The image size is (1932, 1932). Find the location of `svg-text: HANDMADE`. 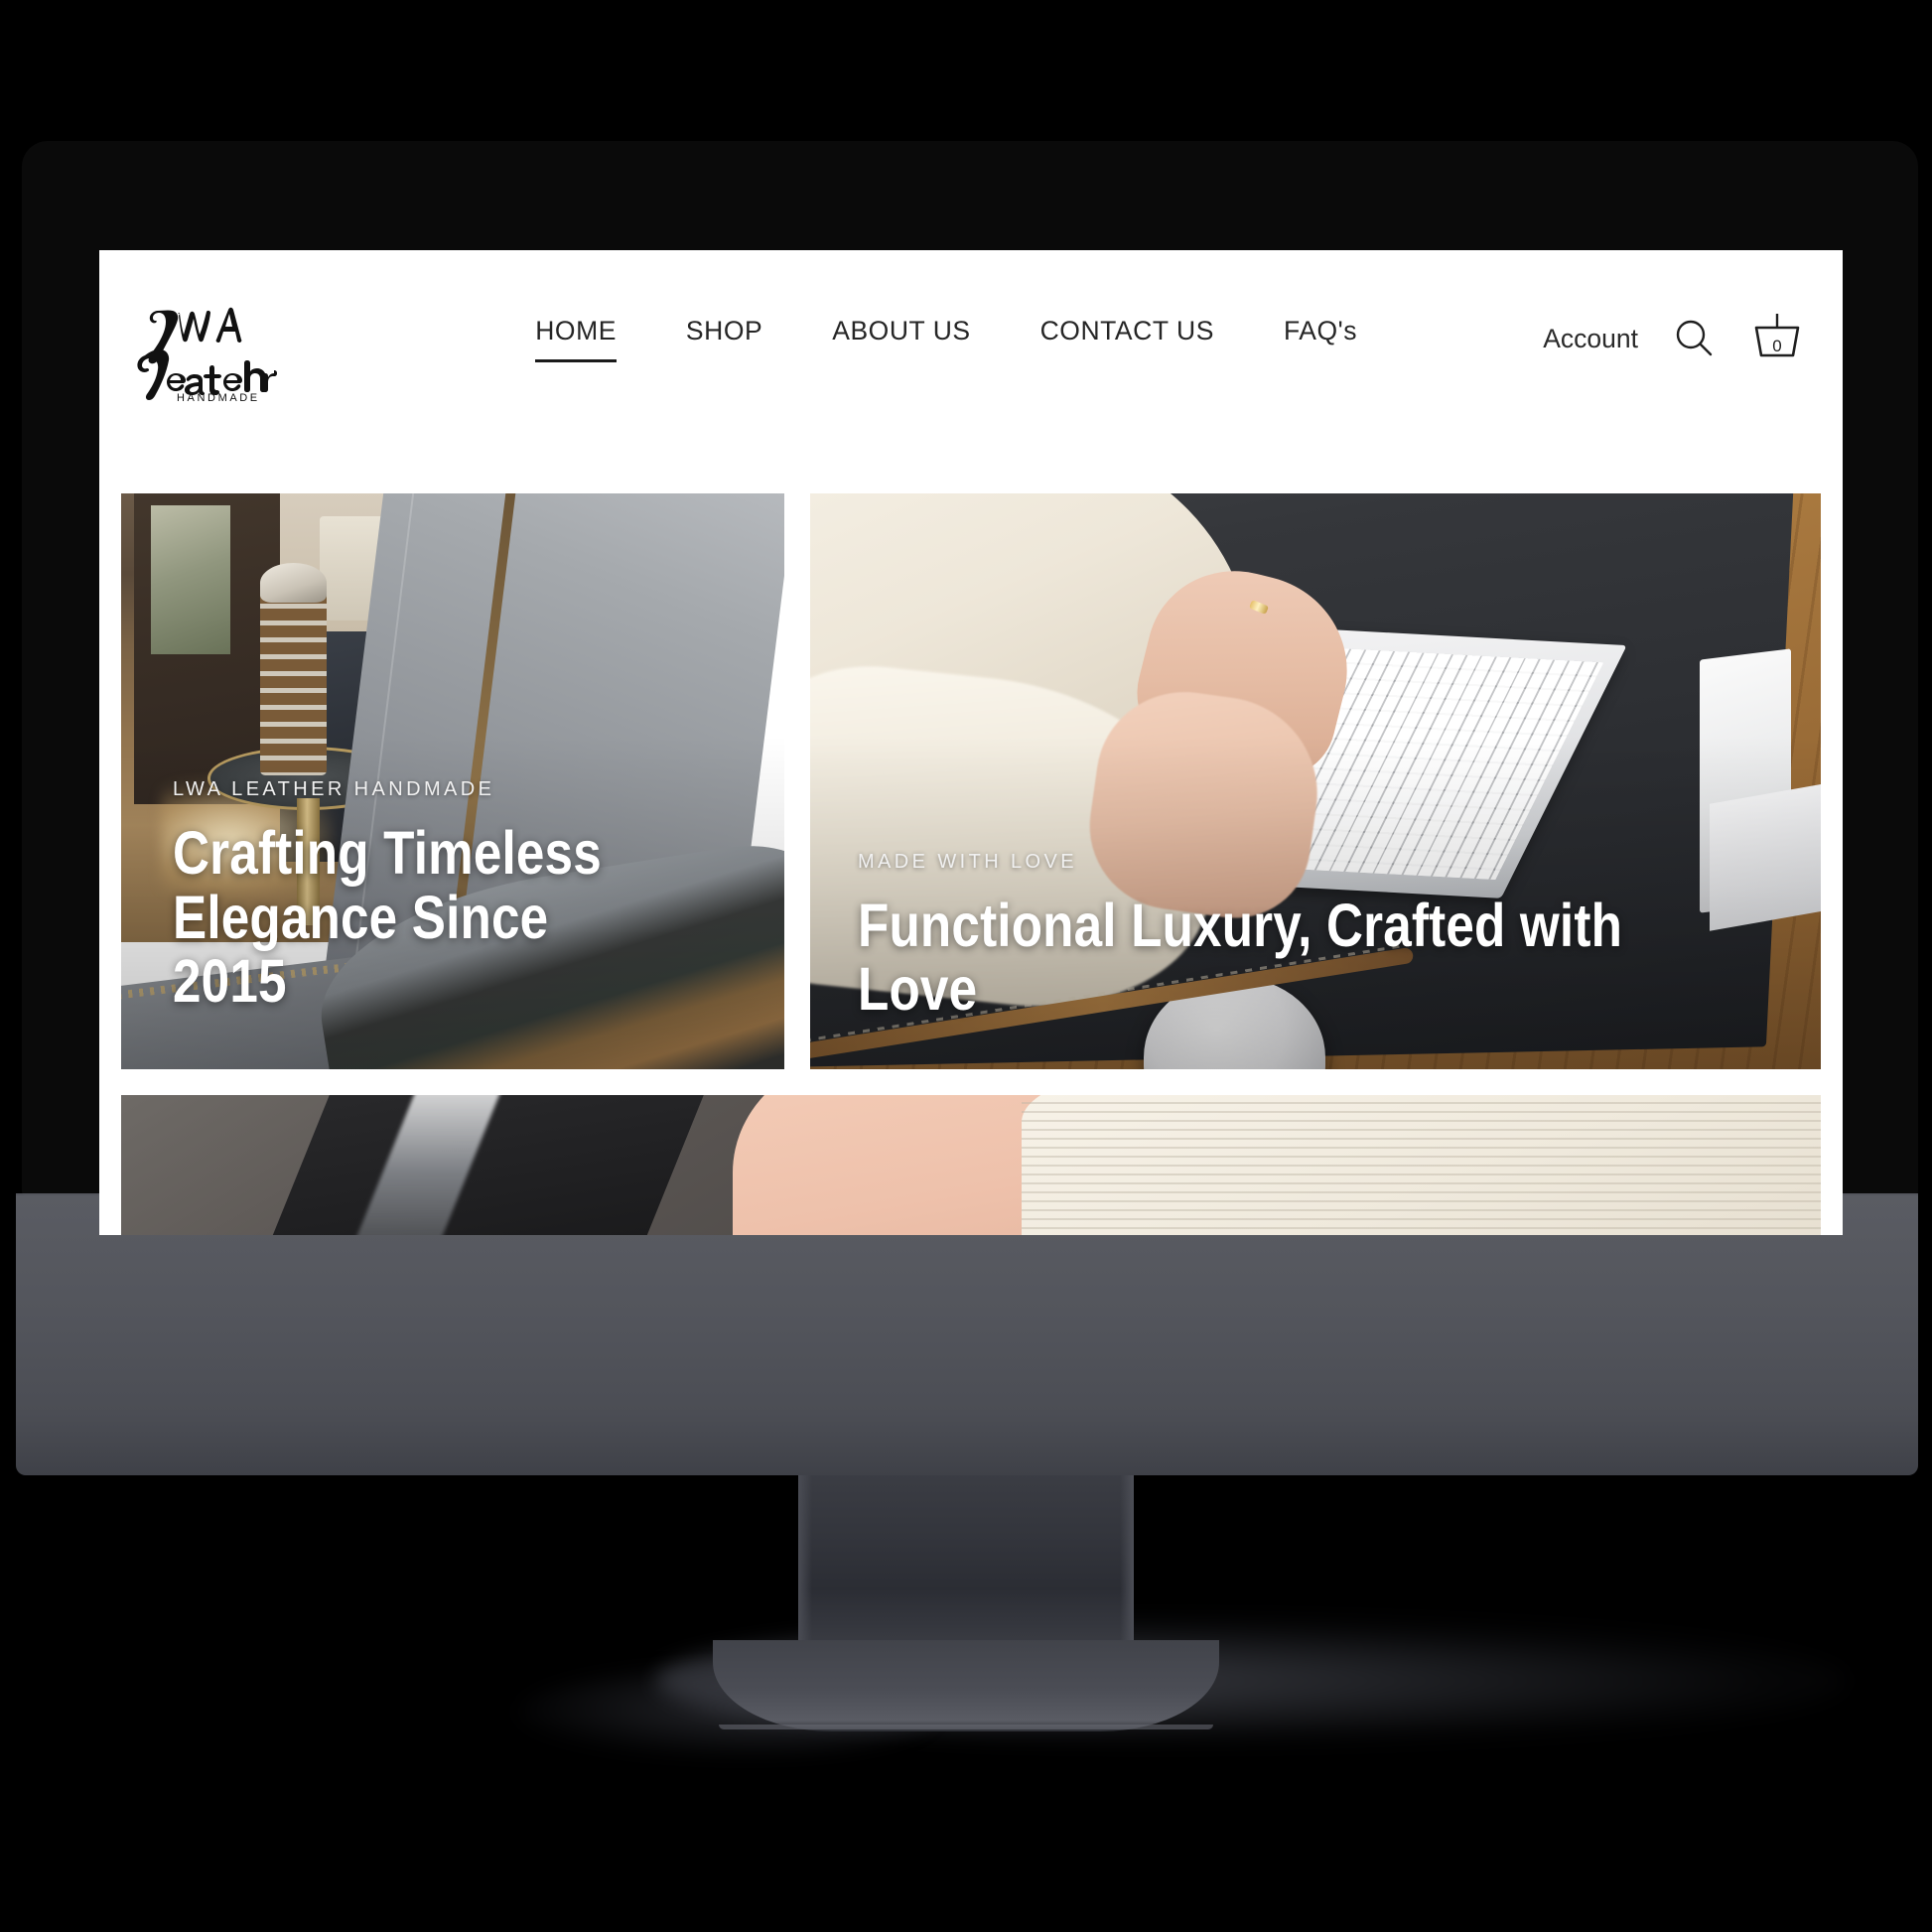

svg-text: HANDMADE is located at coordinates (219, 398).